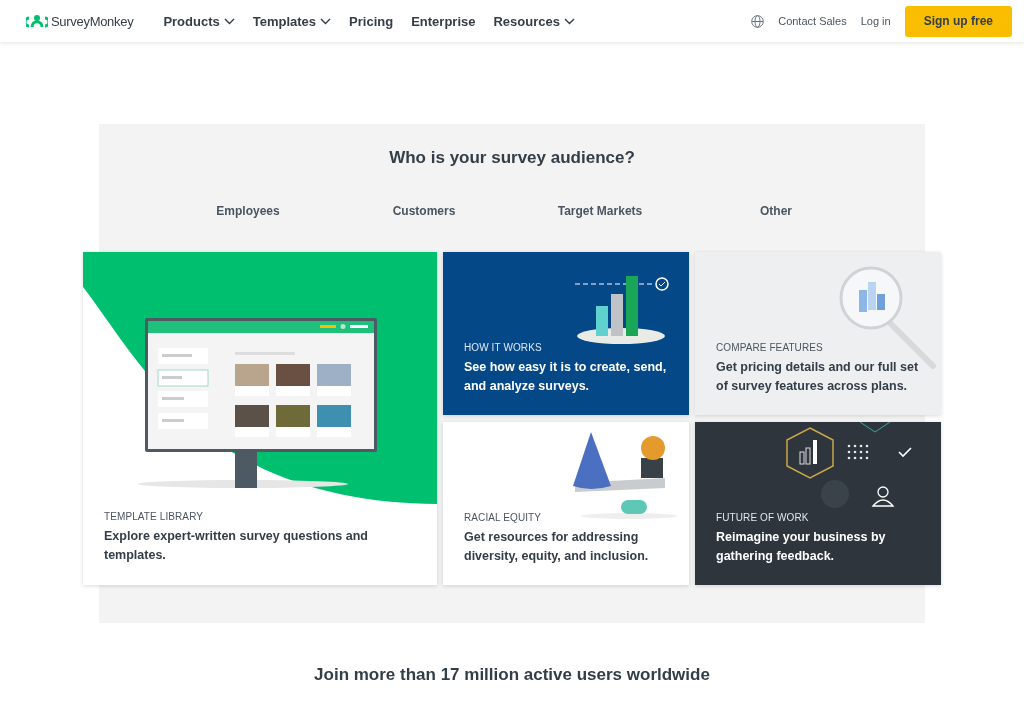 Image resolution: width=1024 pixels, height=714 pixels. What do you see at coordinates (801, 547) in the screenshot?
I see `card-description: Reimagine your business by gathering feedback.` at bounding box center [801, 547].